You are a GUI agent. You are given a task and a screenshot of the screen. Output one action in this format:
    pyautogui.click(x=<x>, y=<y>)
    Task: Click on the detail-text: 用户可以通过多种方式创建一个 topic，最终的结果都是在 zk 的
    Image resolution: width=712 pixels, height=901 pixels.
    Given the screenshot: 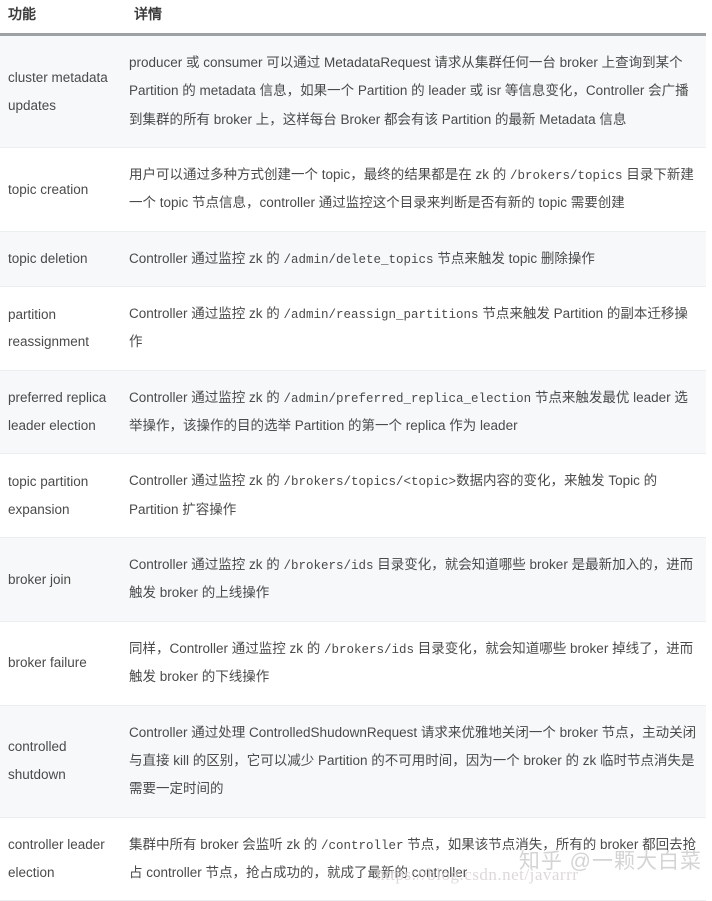 What is the action you would take?
    pyautogui.click(x=320, y=175)
    